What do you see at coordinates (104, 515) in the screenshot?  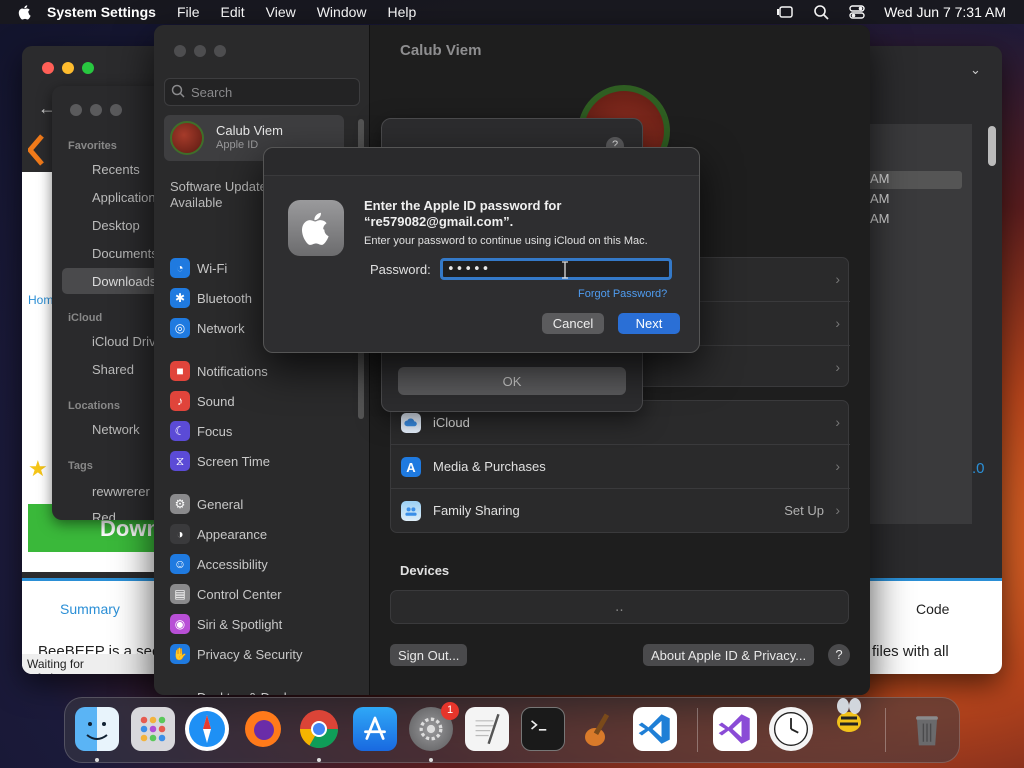 I see `finder-tag-item: Red` at bounding box center [104, 515].